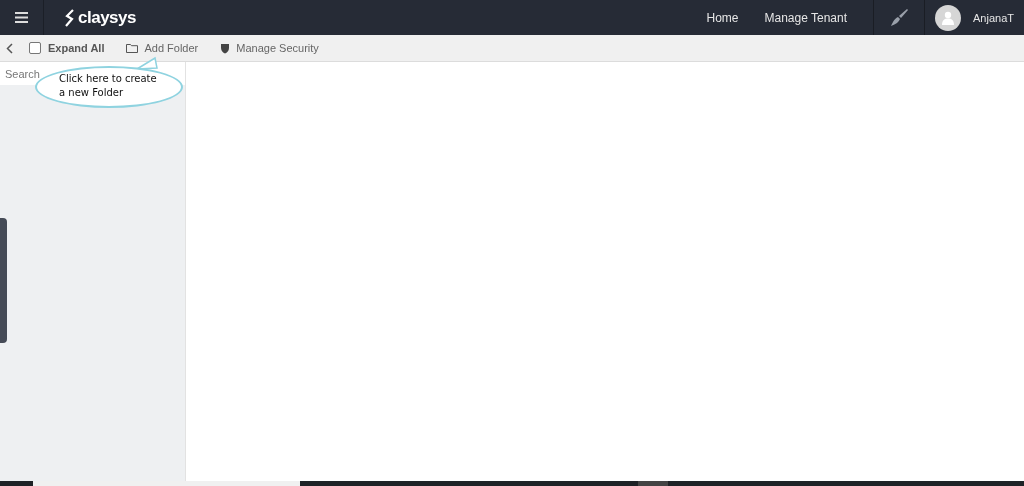  I want to click on checkbox, so click(35, 48).